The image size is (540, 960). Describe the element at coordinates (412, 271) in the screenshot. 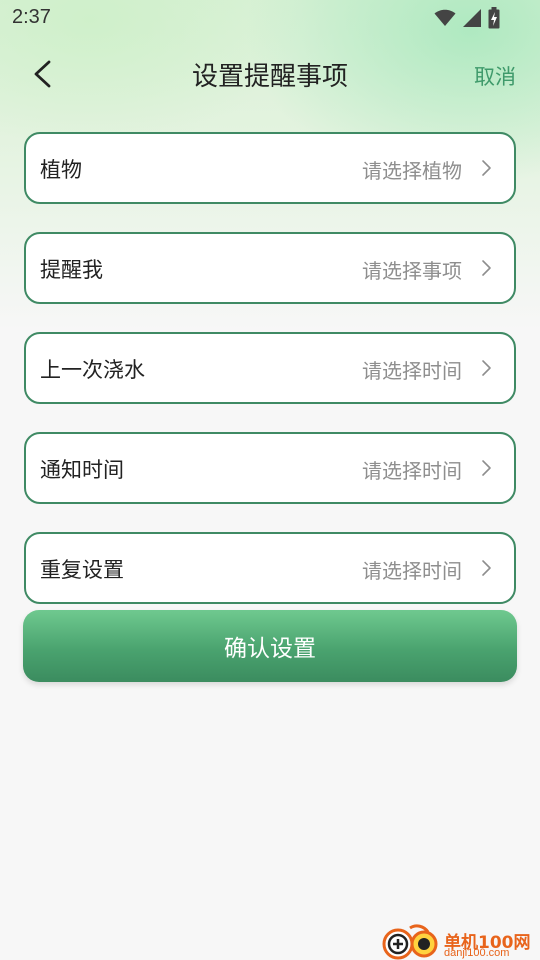

I see `remind-me-value: 请选择事项` at that location.